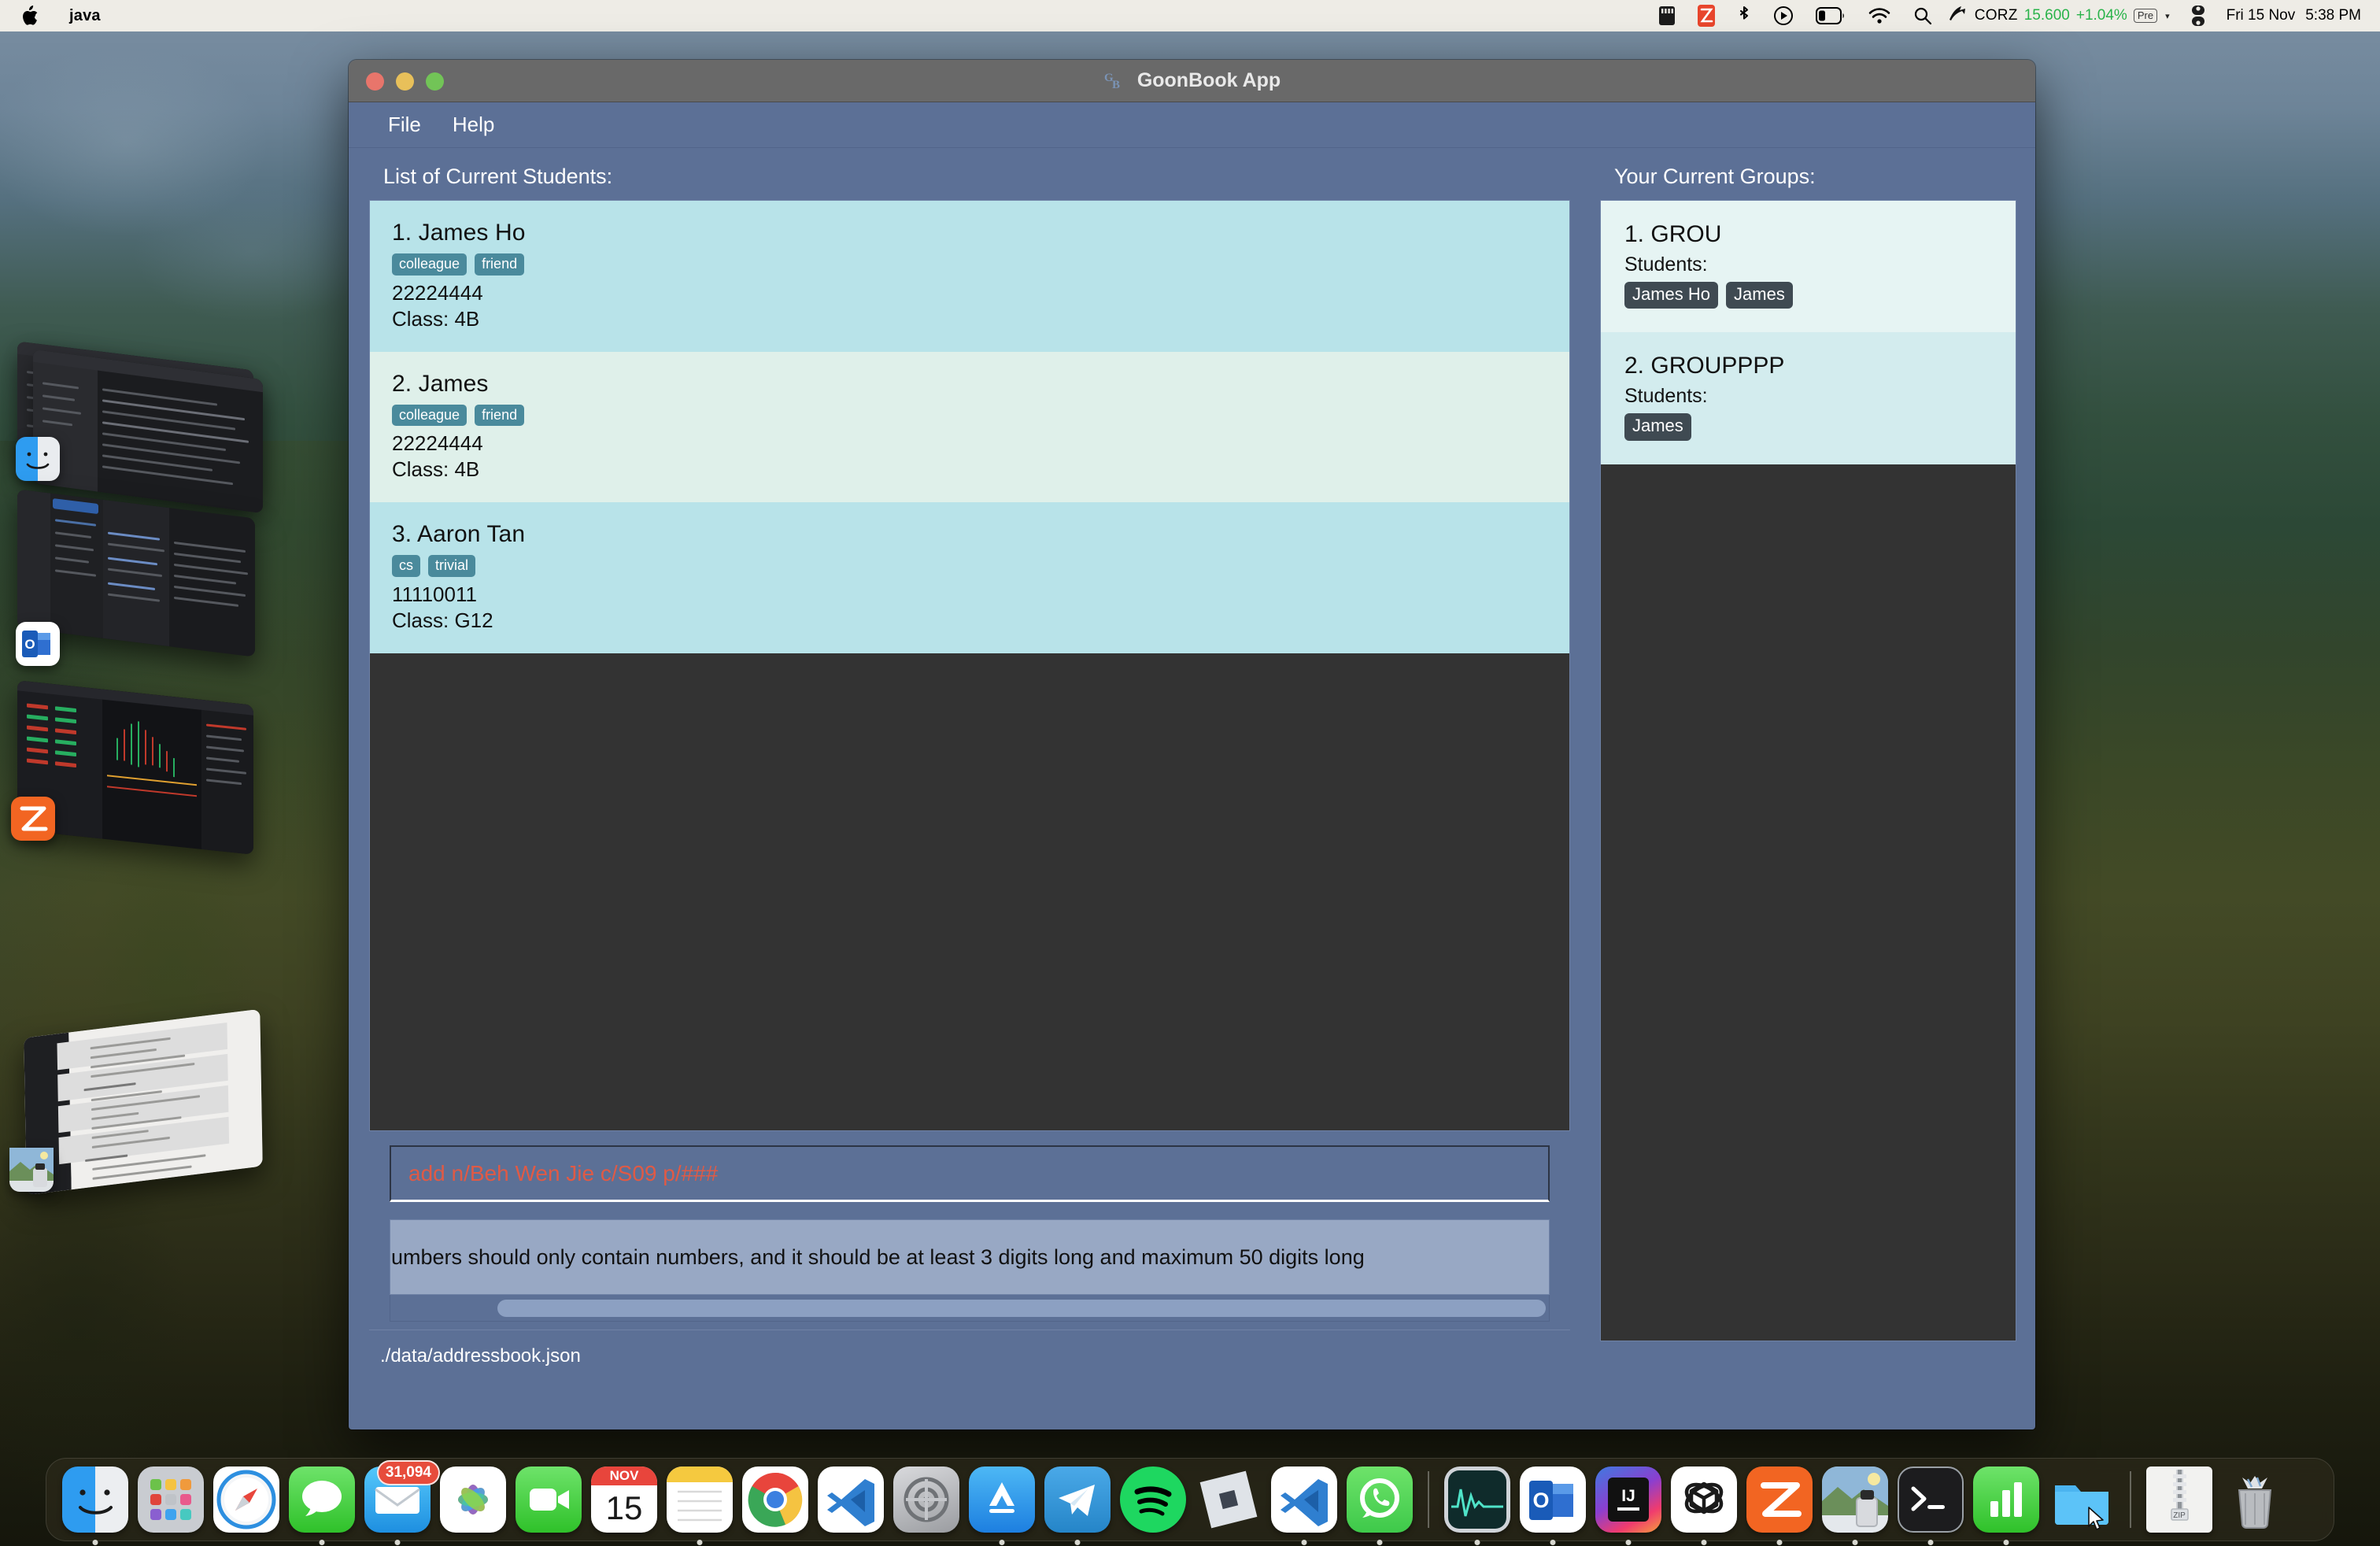 The height and width of the screenshot is (1546, 2380). Describe the element at coordinates (2333, 15) in the screenshot. I see `menubar-time: 5:38 PM` at that location.